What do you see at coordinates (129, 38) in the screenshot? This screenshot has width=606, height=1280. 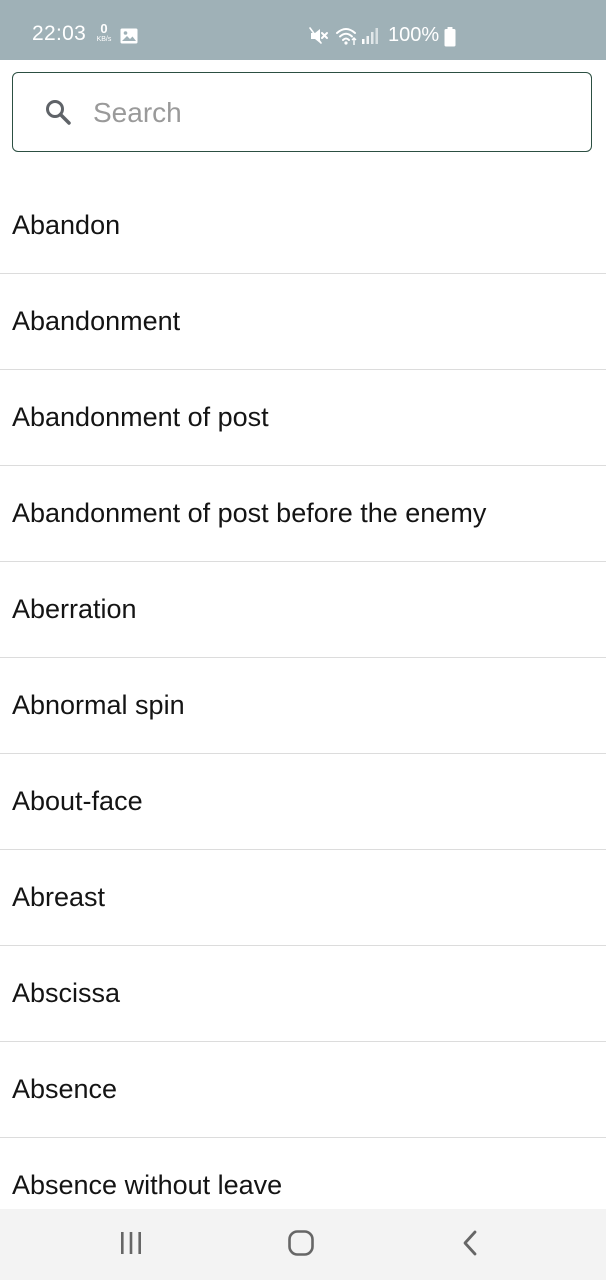 I see `gallery-icon` at bounding box center [129, 38].